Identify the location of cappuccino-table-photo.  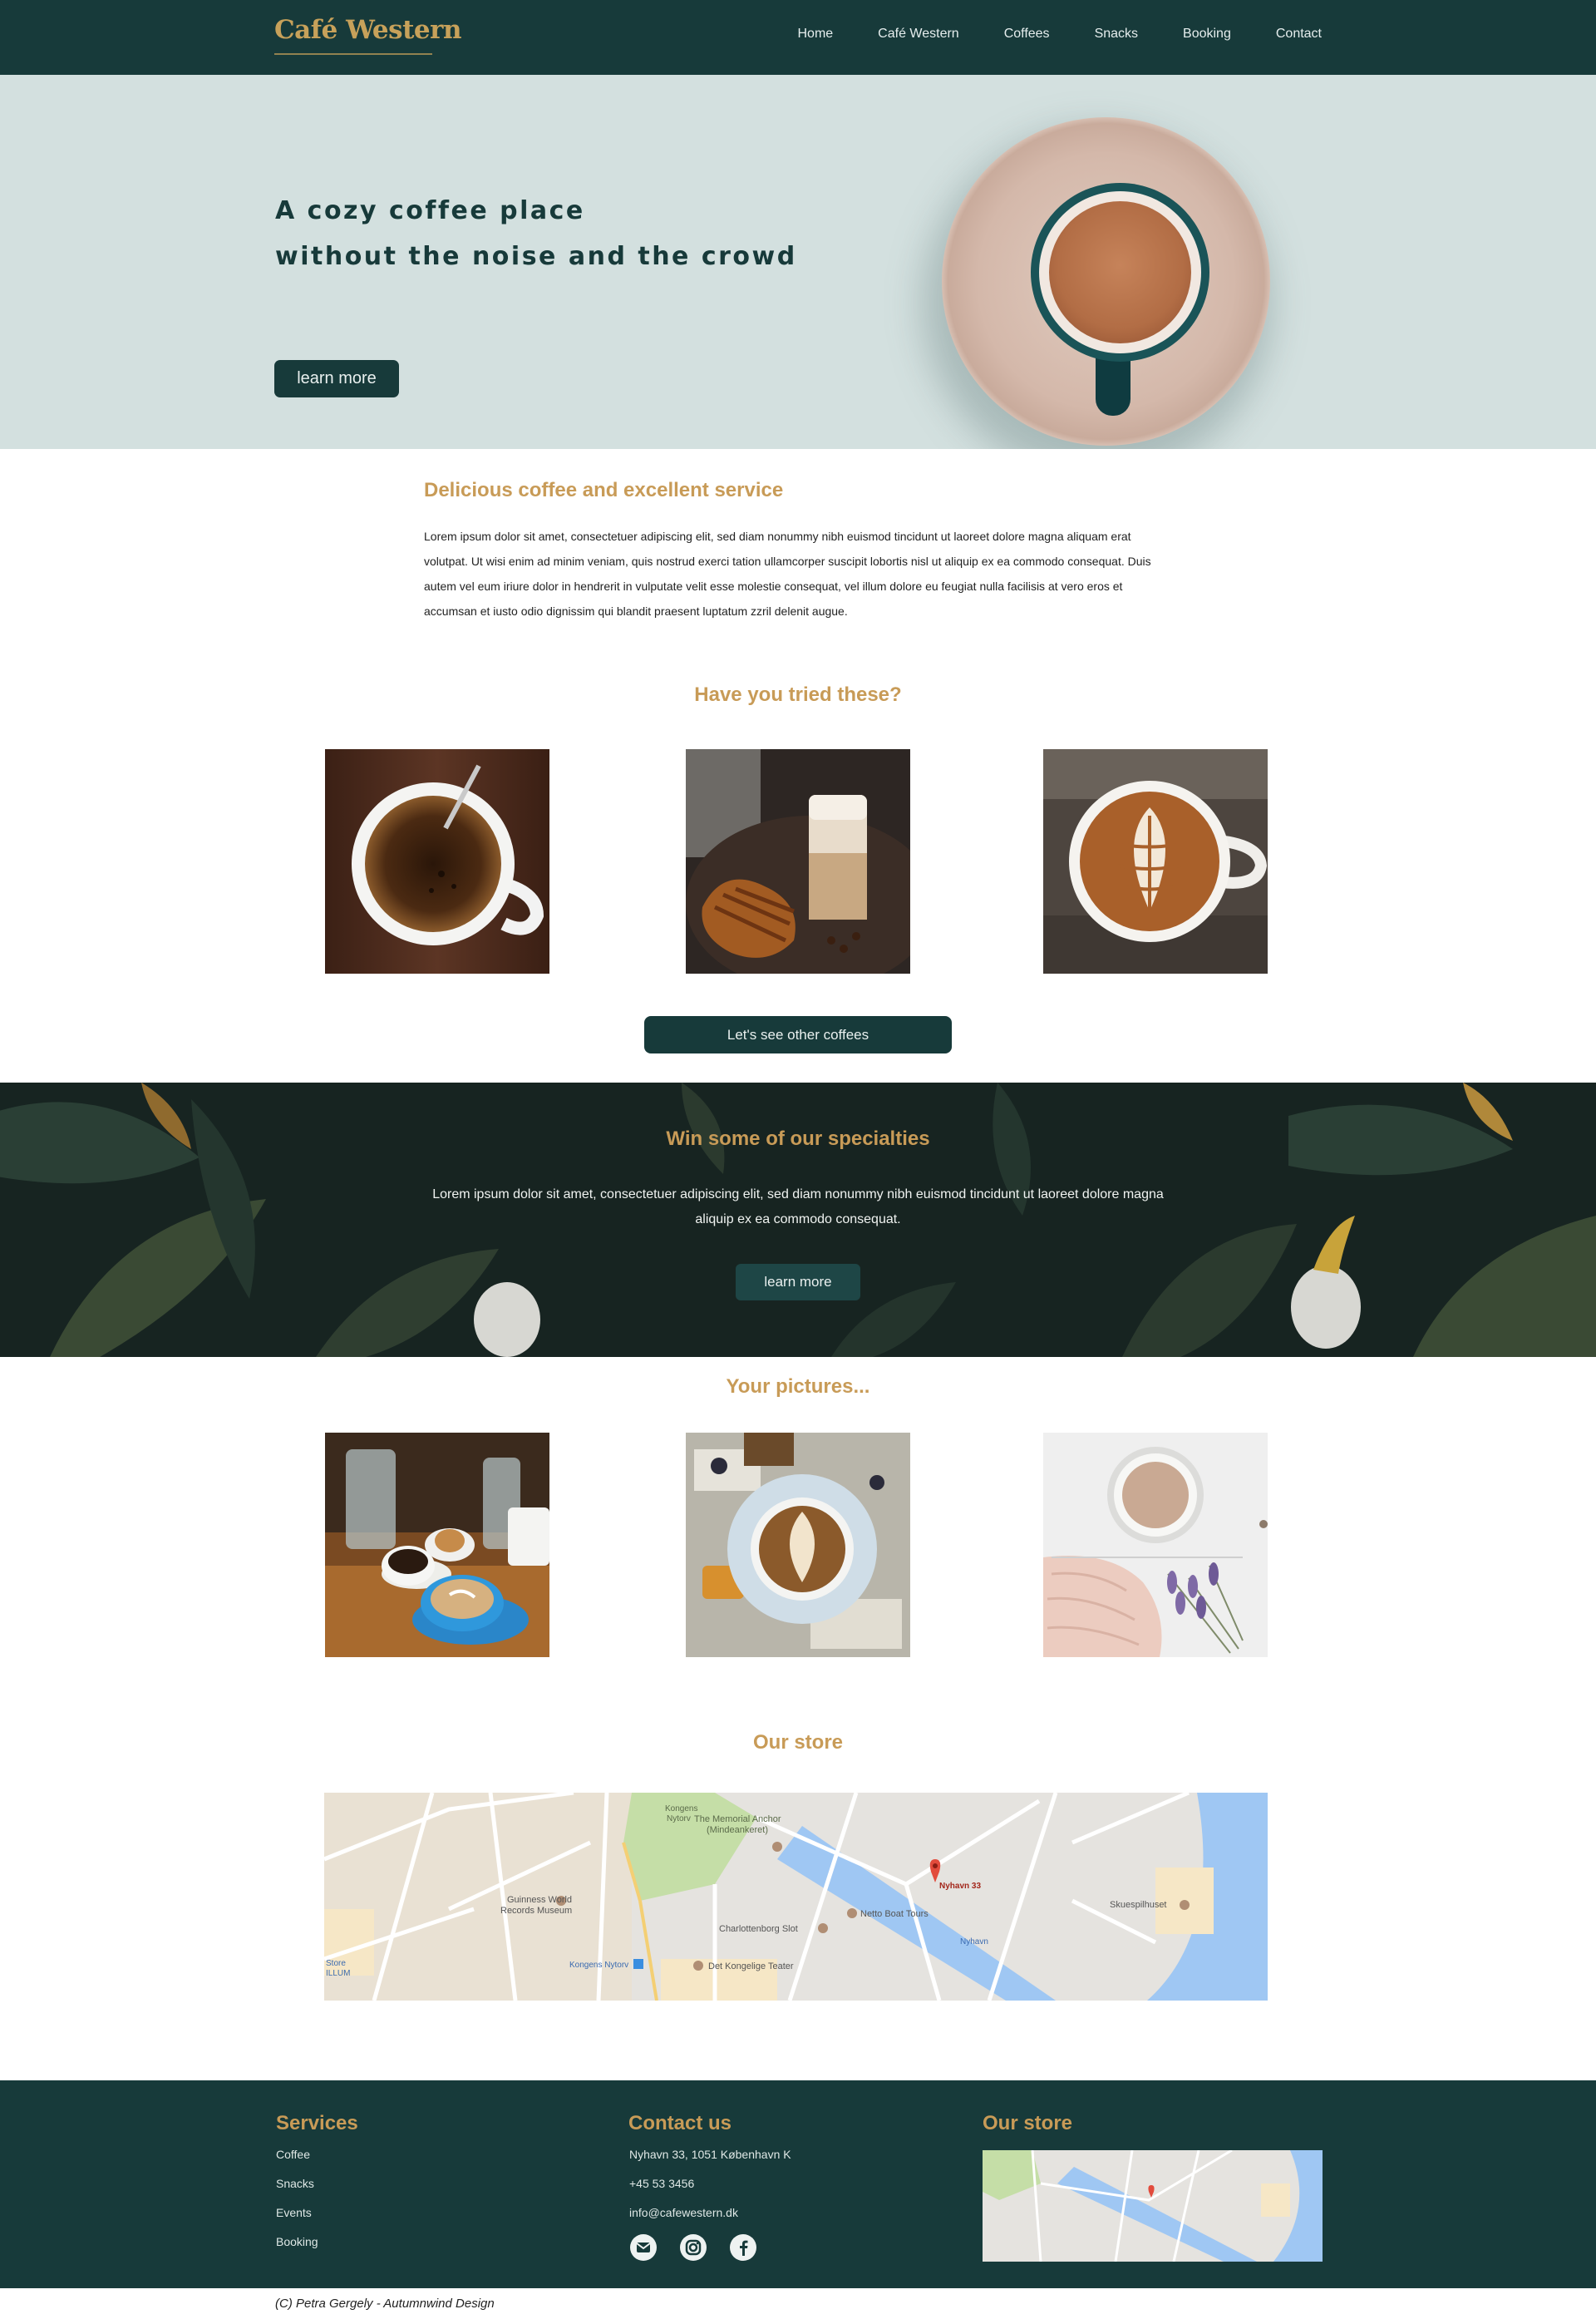
(798, 1545).